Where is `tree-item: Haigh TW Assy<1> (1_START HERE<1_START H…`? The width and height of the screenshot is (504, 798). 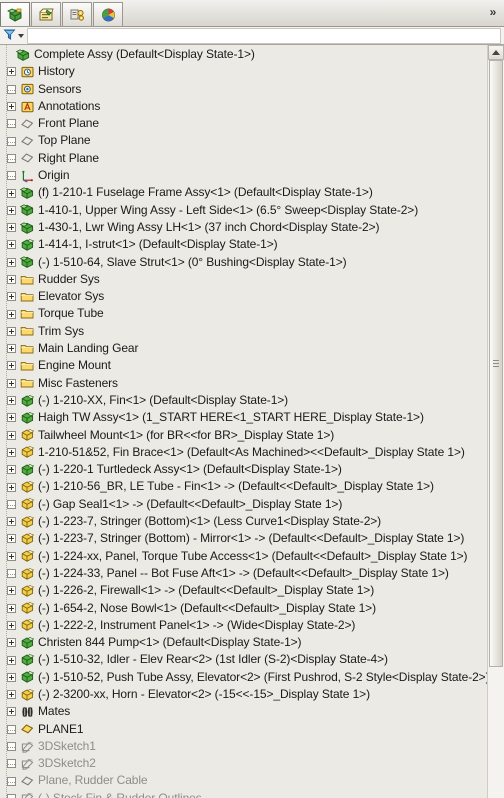 tree-item: Haigh TW Assy<1> (1_START HERE<1_START H… is located at coordinates (244, 417).